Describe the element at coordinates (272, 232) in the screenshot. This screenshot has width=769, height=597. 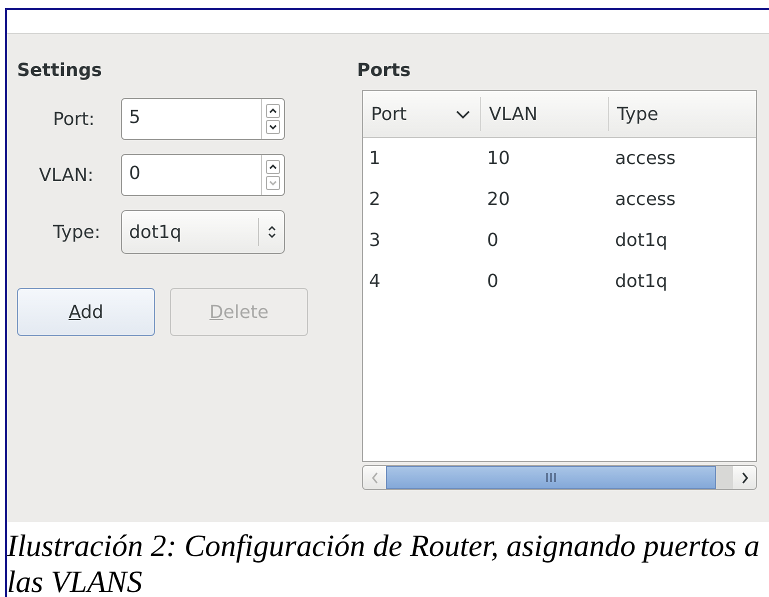
I see `updown-icon` at that location.